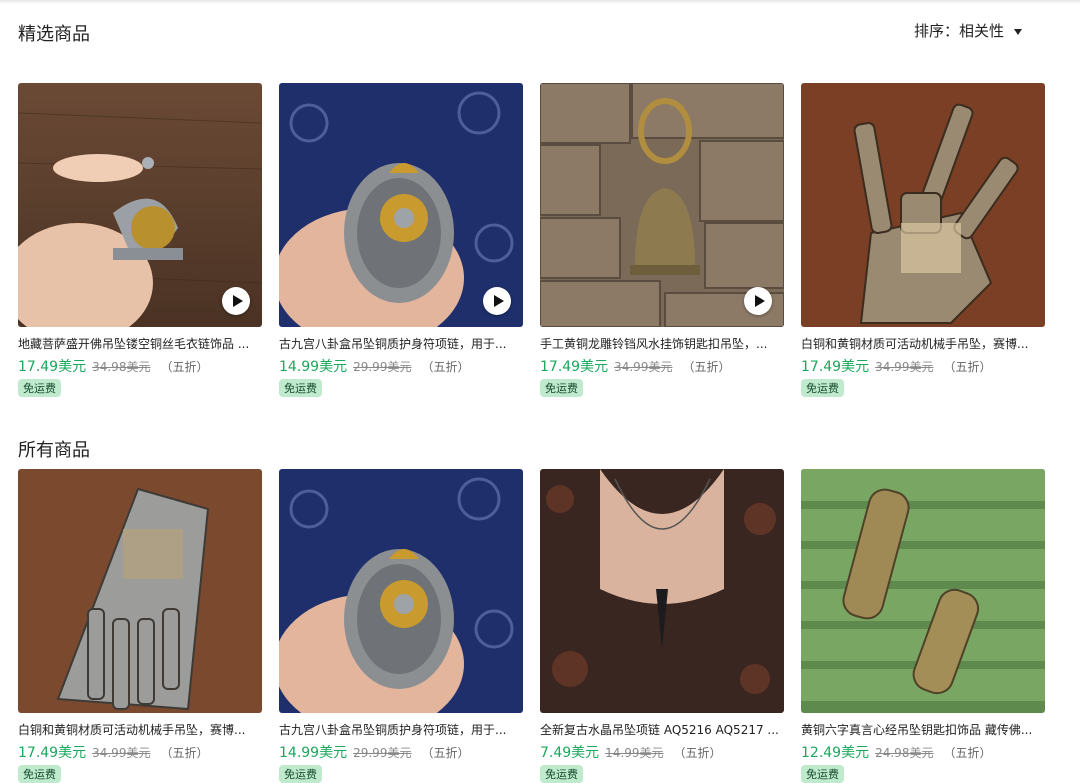  I want to click on top-shadow, so click(540, 2).